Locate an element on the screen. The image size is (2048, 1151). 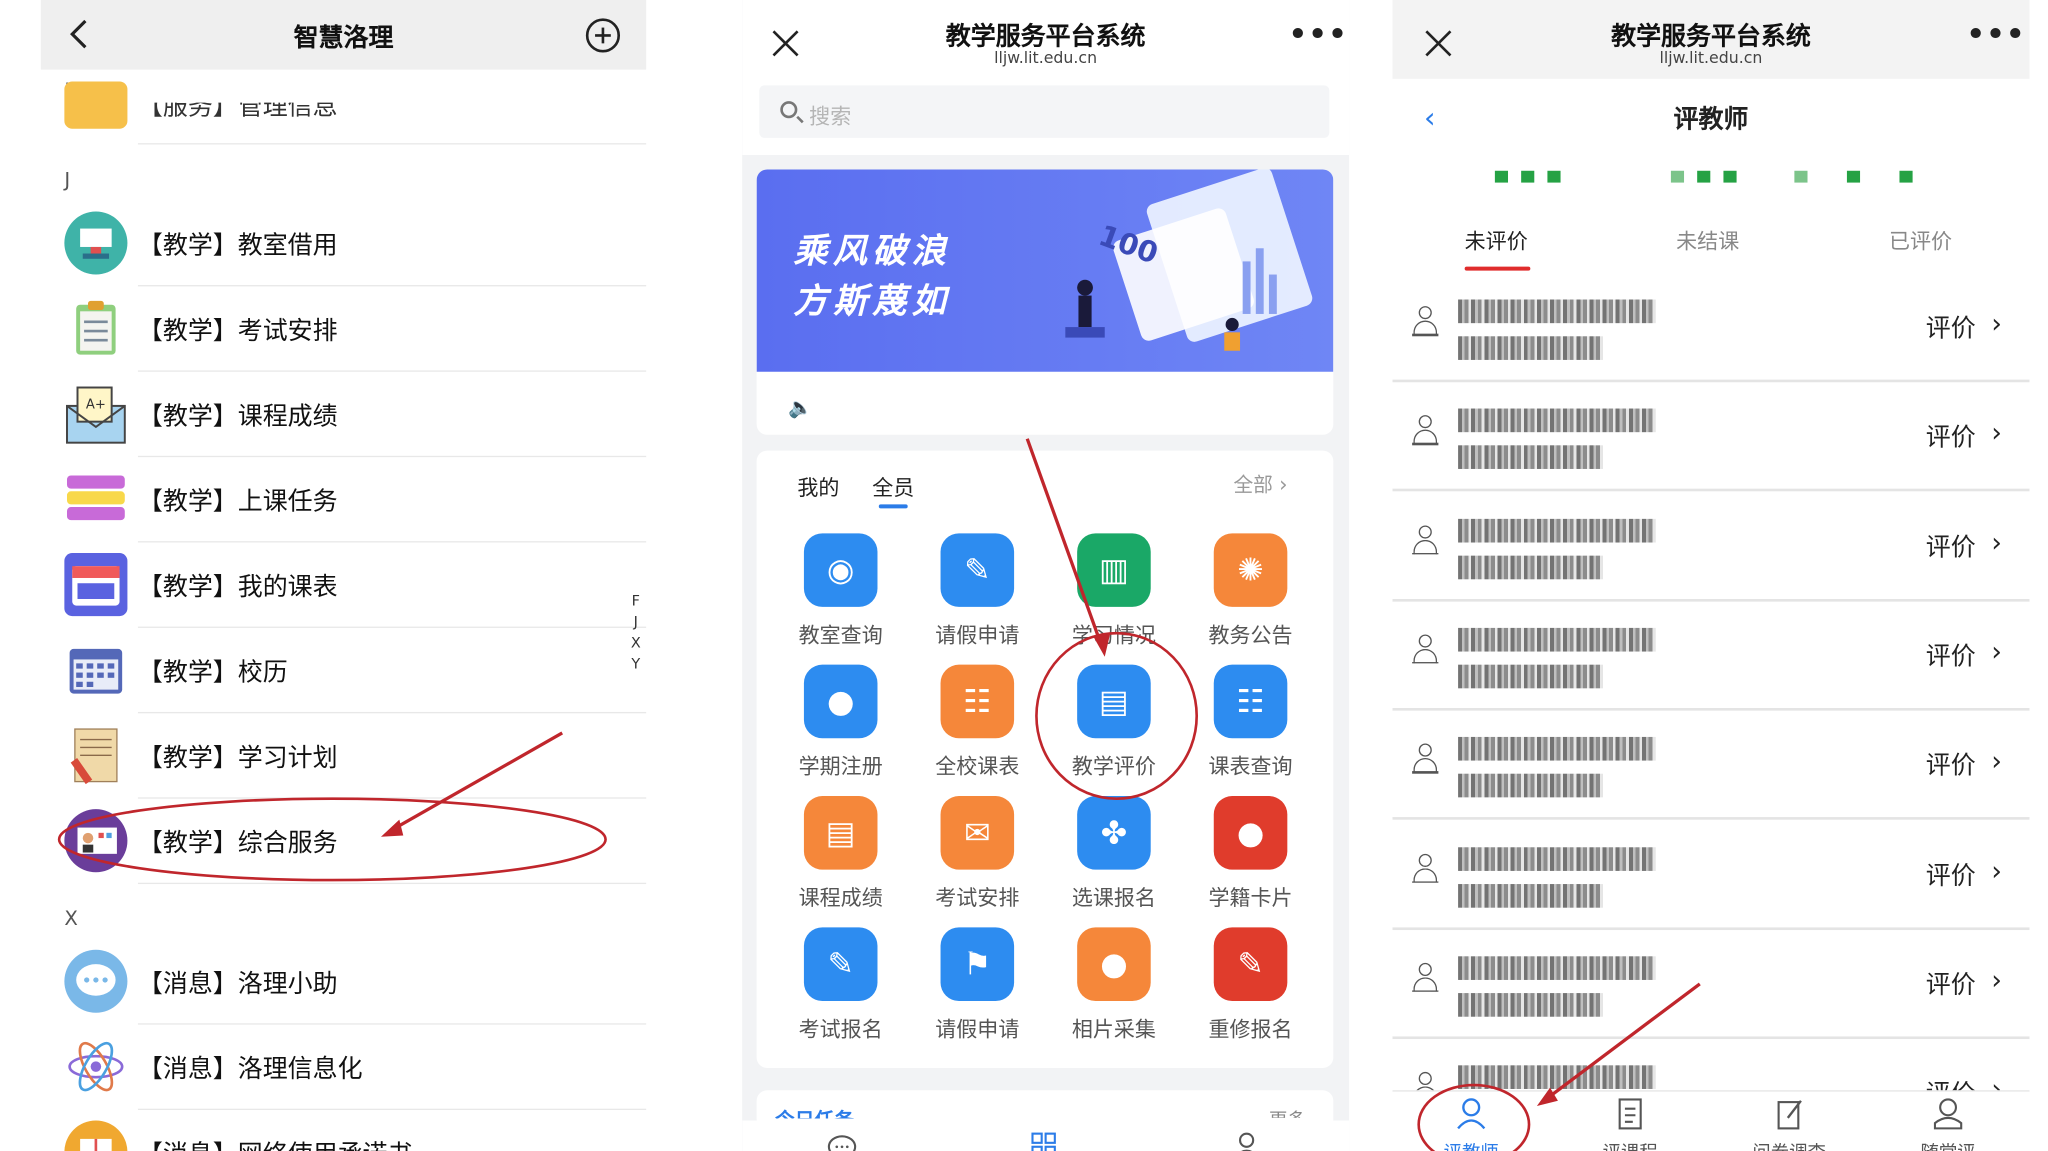
tab-all-members: 全员 is located at coordinates (893, 486).